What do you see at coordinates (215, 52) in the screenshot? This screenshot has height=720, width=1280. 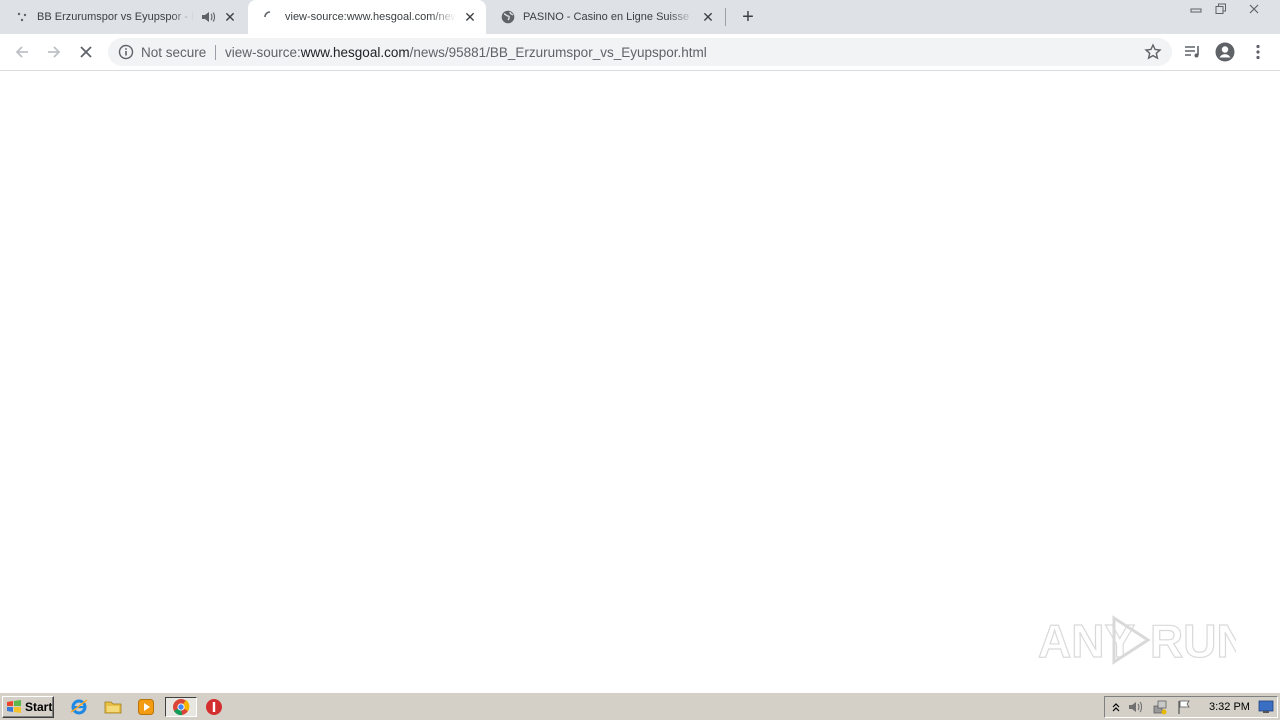 I see `omnibox-divider` at bounding box center [215, 52].